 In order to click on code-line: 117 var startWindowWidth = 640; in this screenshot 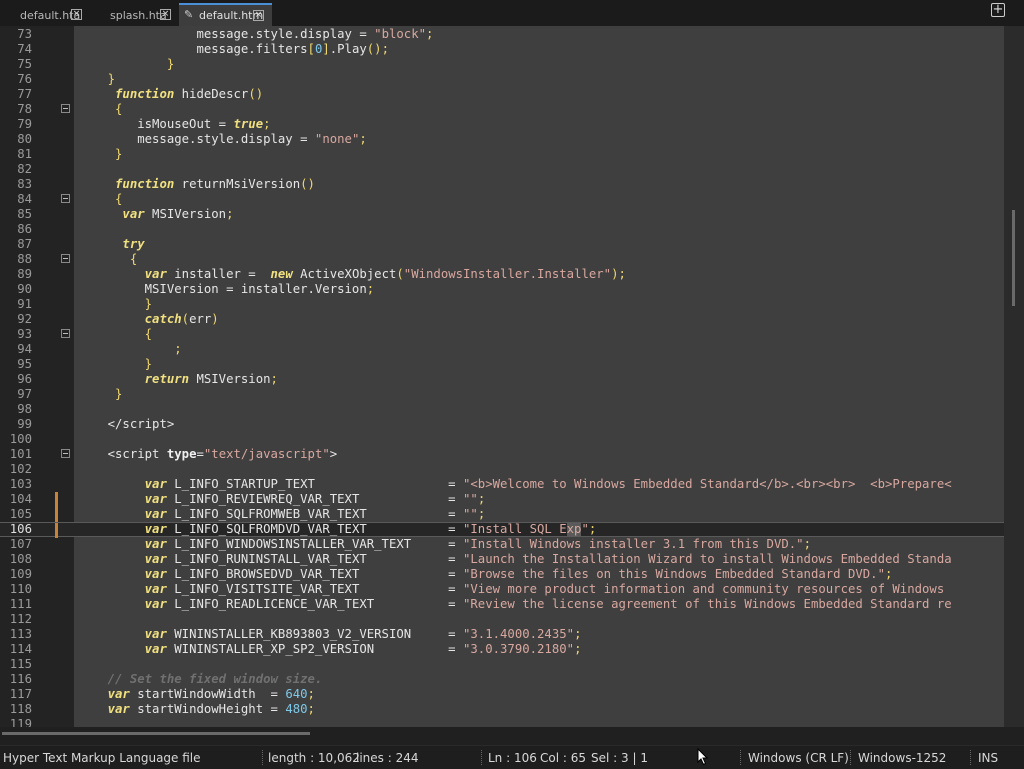, I will do `click(502, 694)`.